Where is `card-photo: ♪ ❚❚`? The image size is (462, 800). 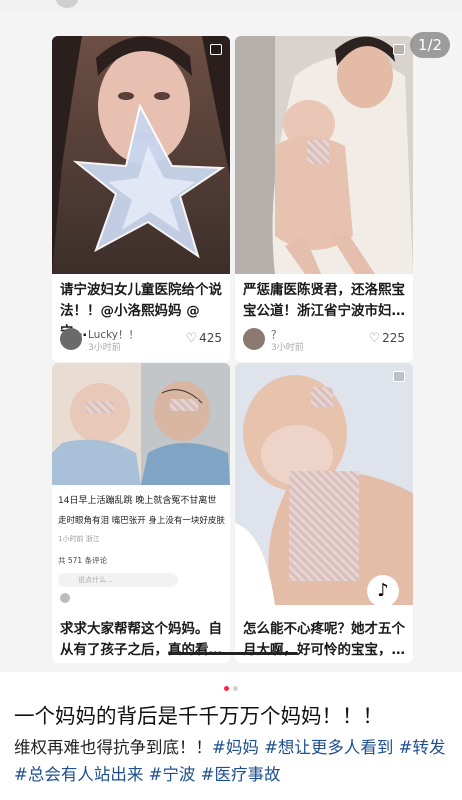
card-photo: ♪ ❚❚ is located at coordinates (324, 485).